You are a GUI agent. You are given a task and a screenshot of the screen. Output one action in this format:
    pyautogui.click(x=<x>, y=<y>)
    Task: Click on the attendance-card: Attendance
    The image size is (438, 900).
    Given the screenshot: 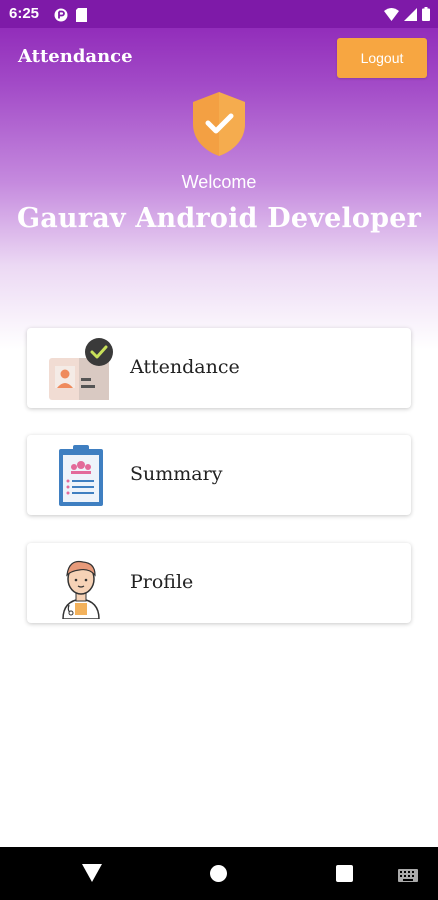 What is the action you would take?
    pyautogui.click(x=219, y=368)
    